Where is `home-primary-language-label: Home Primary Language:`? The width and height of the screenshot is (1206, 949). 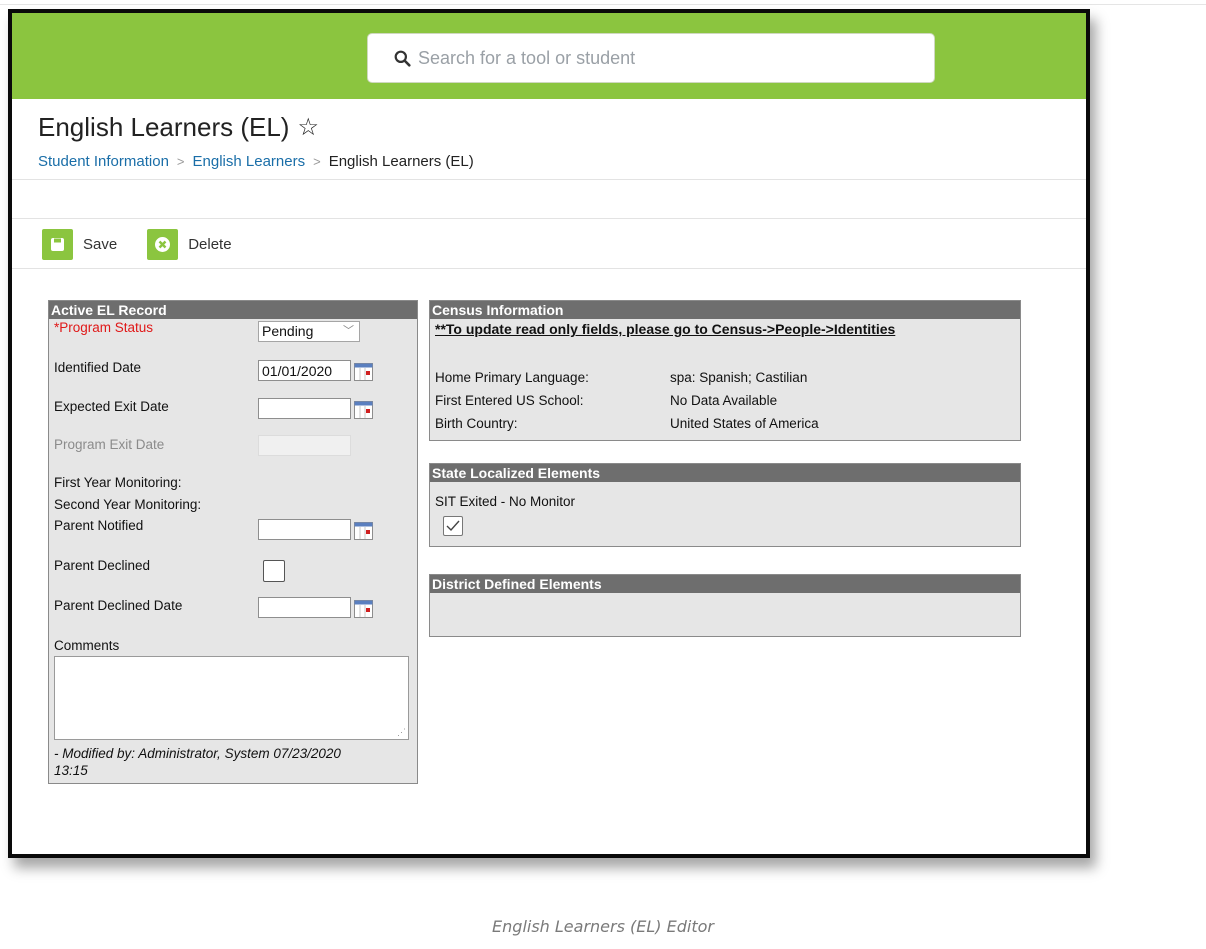 home-primary-language-label: Home Primary Language: is located at coordinates (512, 377).